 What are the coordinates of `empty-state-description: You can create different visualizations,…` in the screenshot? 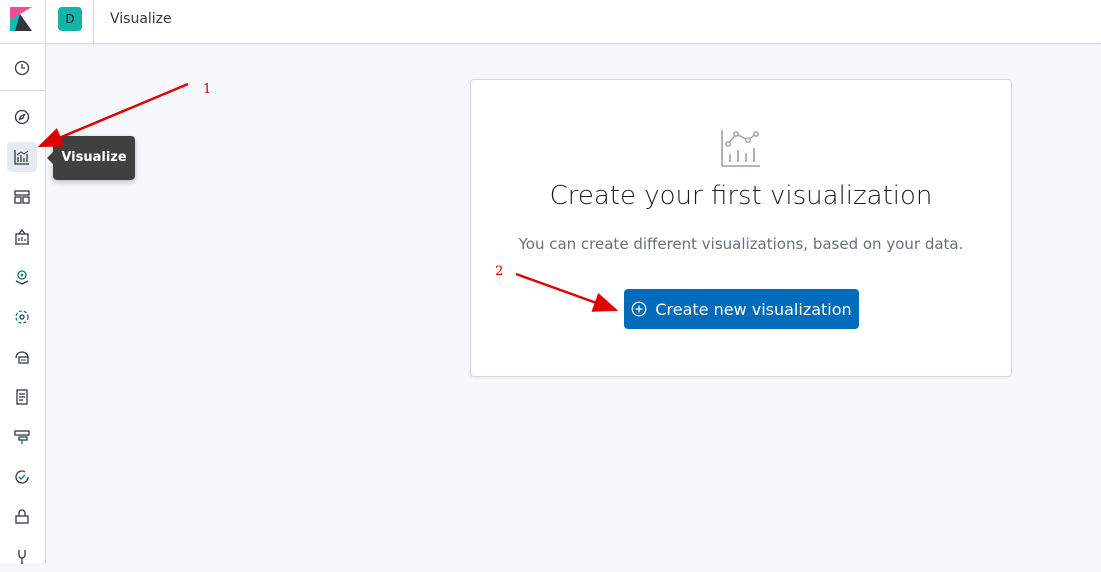 It's located at (741, 244).